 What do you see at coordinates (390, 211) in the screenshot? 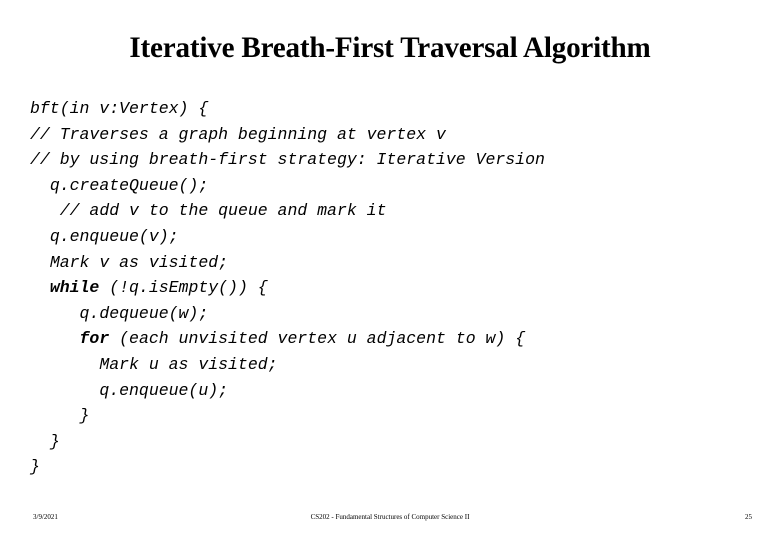
I see `code-line: // add v to the queue and mark it` at bounding box center [390, 211].